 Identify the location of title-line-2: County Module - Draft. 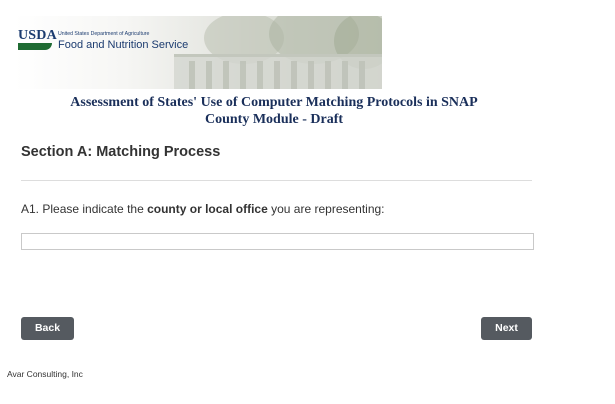
(274, 119).